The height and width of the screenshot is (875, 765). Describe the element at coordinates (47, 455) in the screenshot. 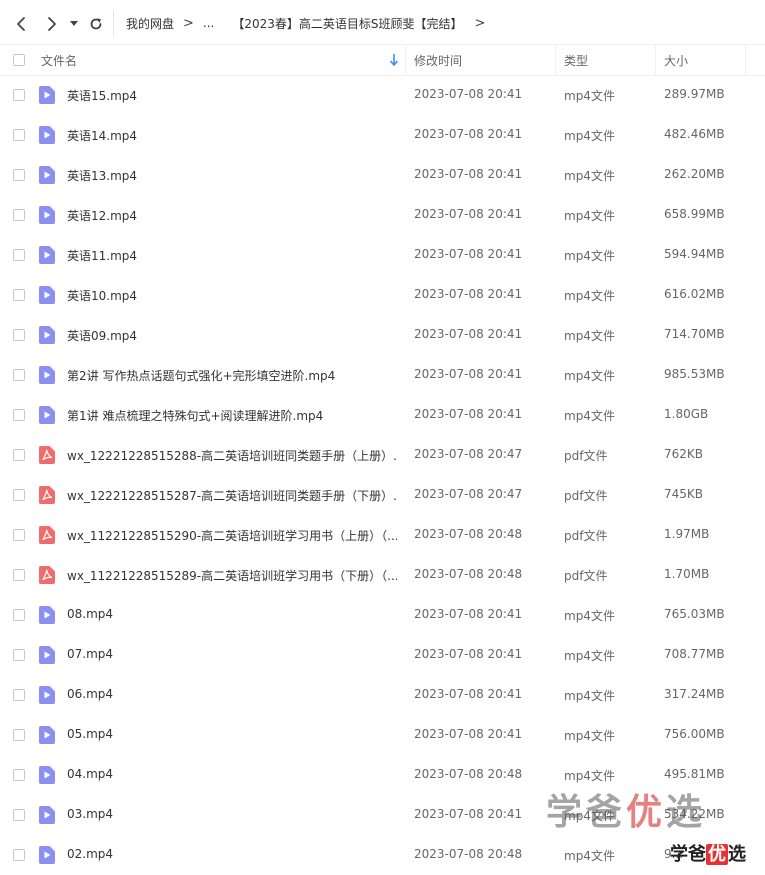

I see `pdf-file-icon` at that location.